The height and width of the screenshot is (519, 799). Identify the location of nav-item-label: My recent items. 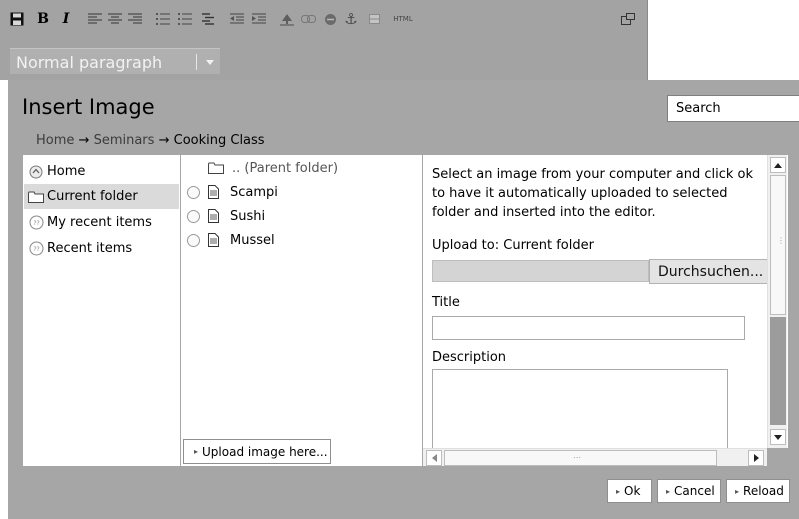
(99, 222).